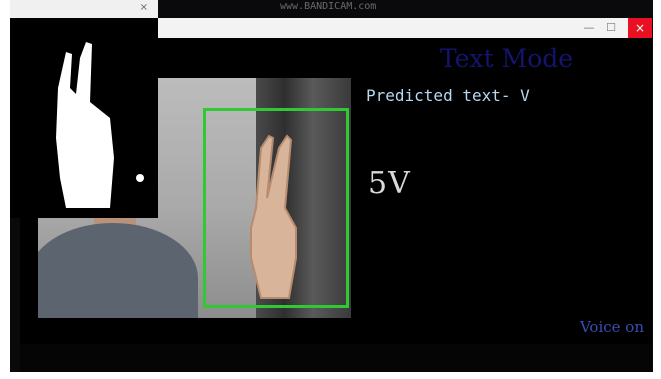 The image size is (661, 379). Describe the element at coordinates (144, 7) in the screenshot. I see `mask-close-button: ×` at that location.